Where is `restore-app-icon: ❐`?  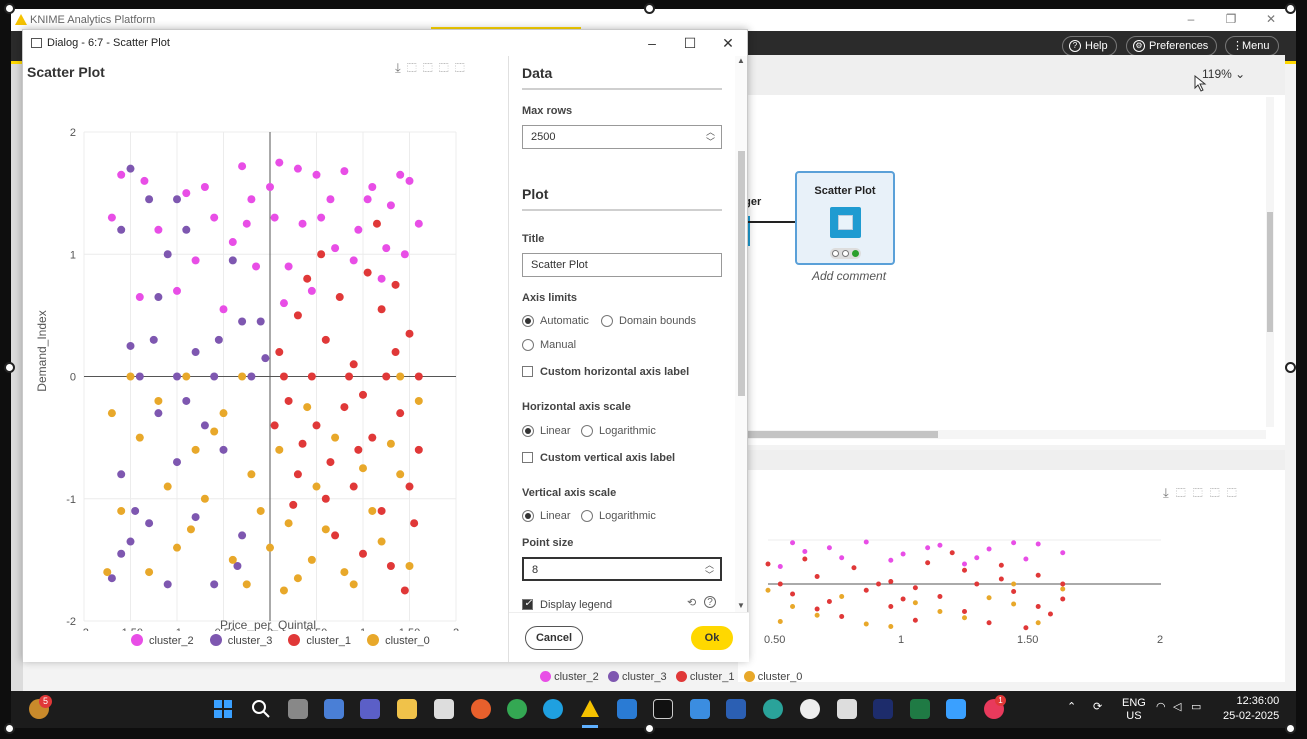
restore-app-icon: ❐ is located at coordinates (1231, 20).